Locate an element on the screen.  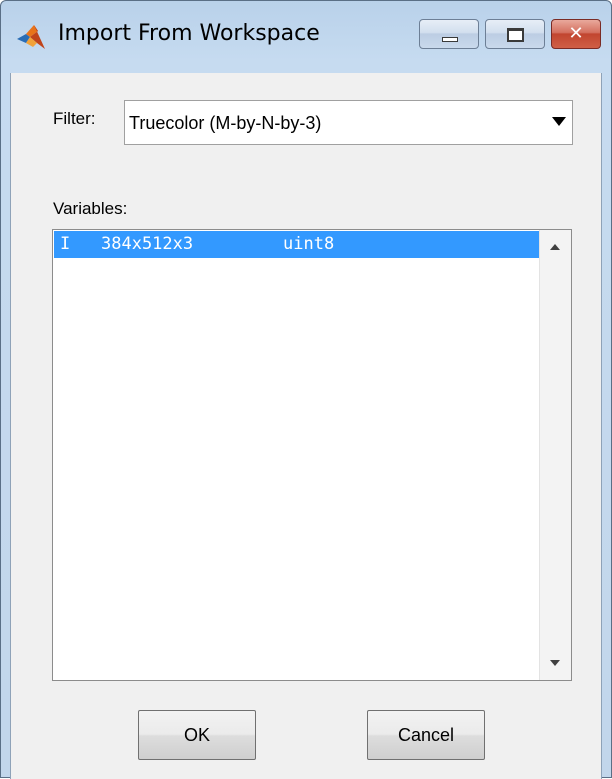
scroll-up-arrow-icon is located at coordinates (555, 247).